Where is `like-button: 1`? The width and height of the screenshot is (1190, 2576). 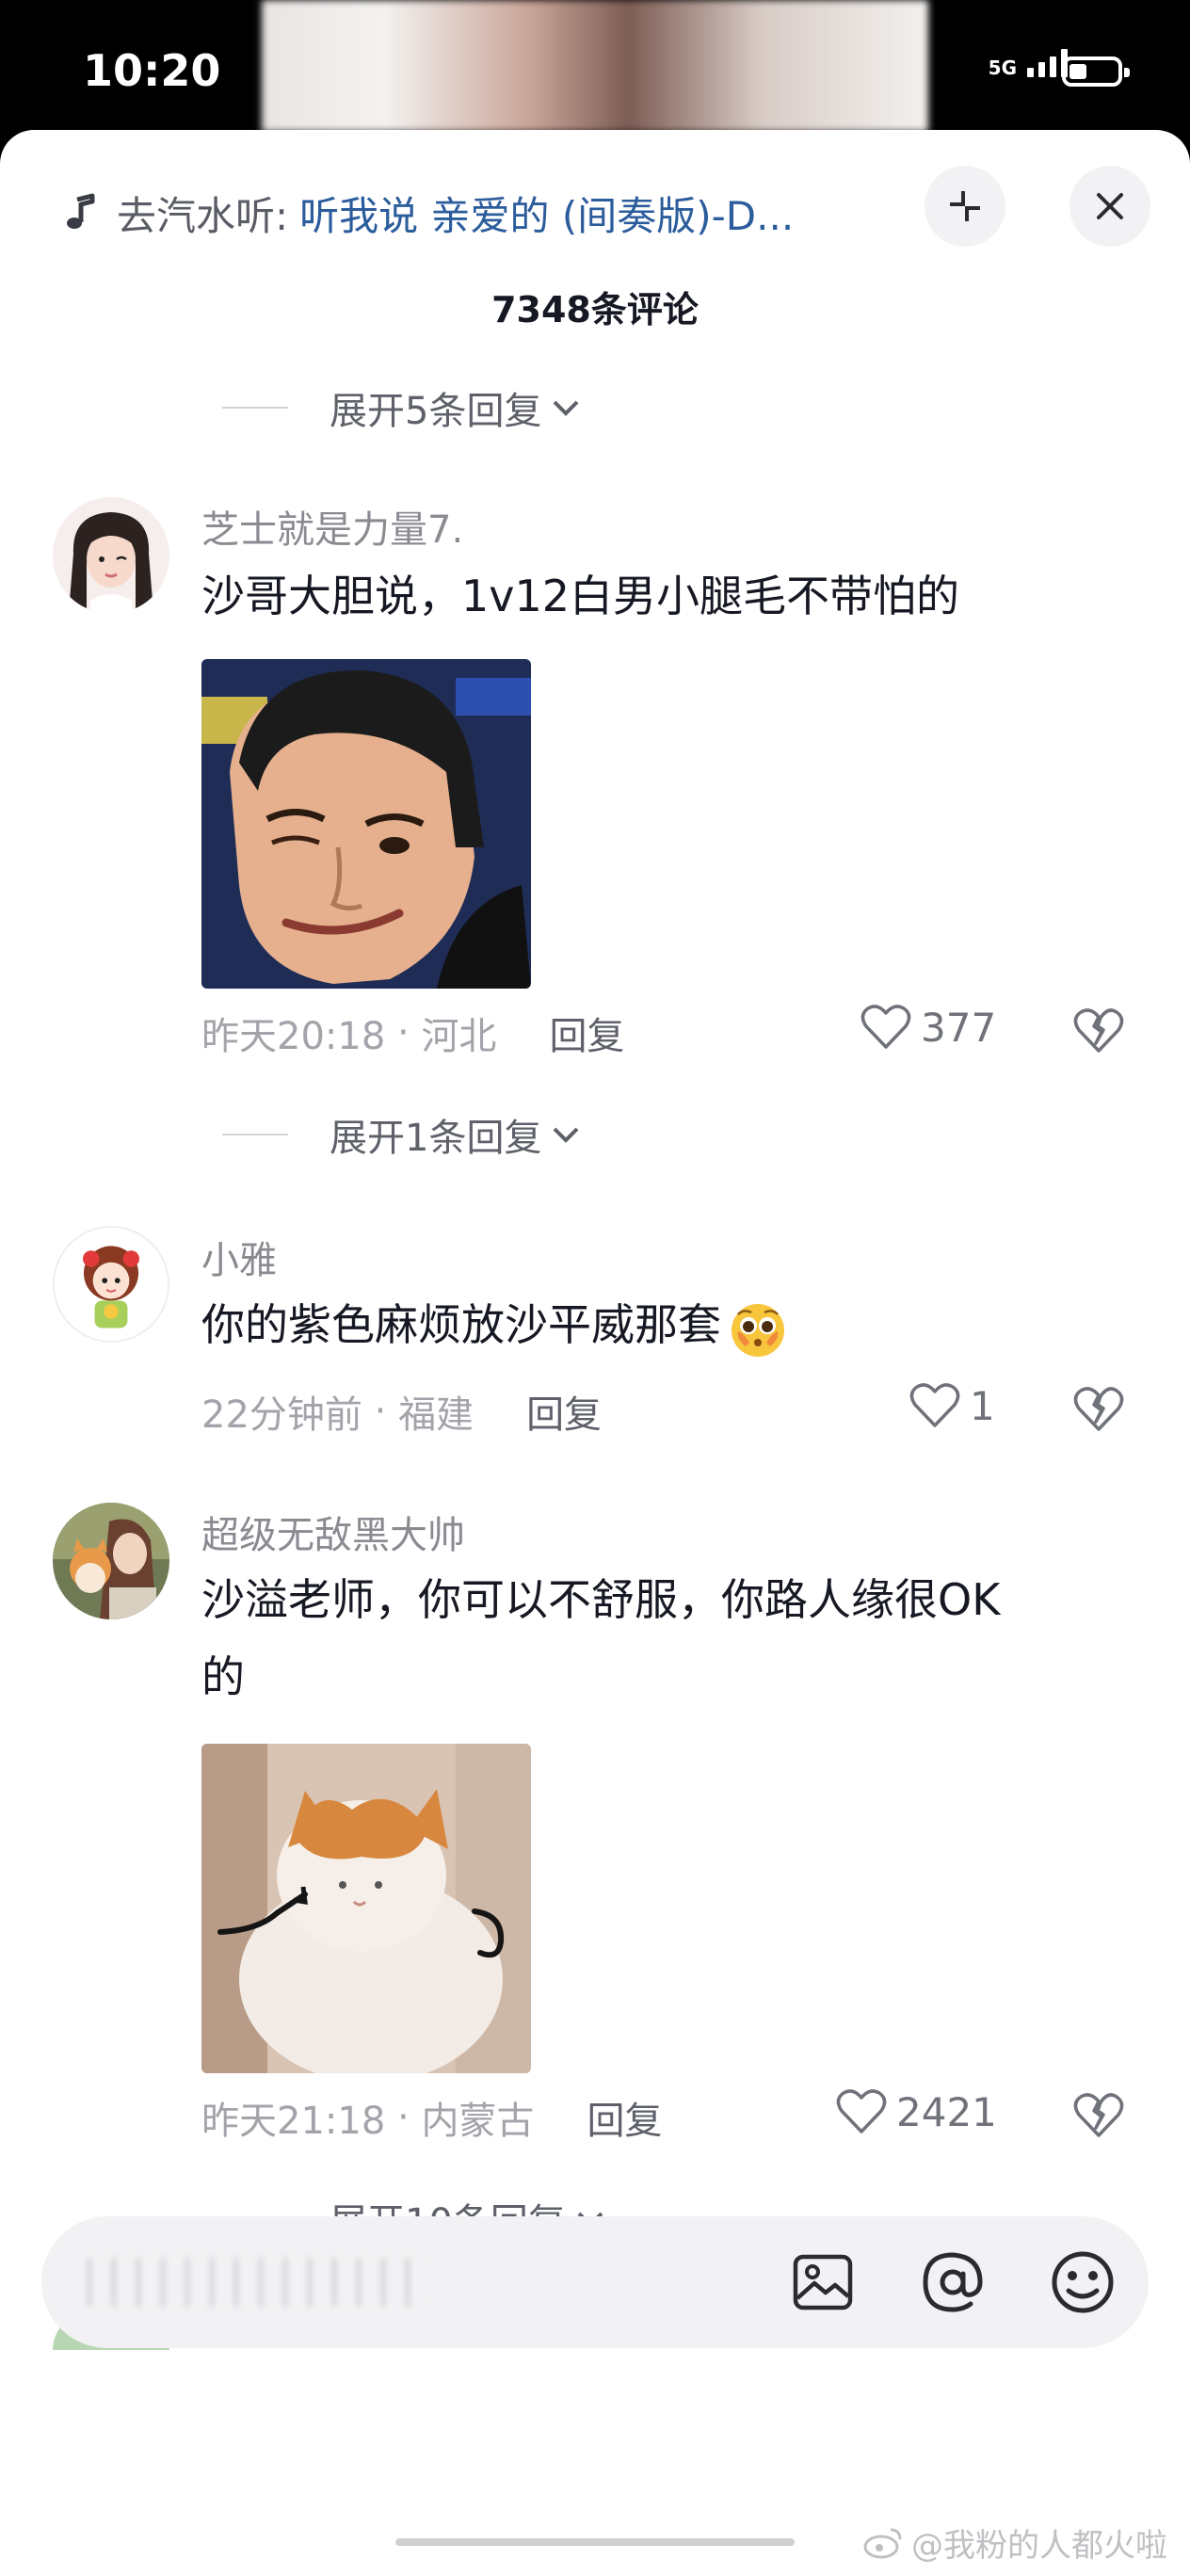 like-button: 1 is located at coordinates (952, 1405).